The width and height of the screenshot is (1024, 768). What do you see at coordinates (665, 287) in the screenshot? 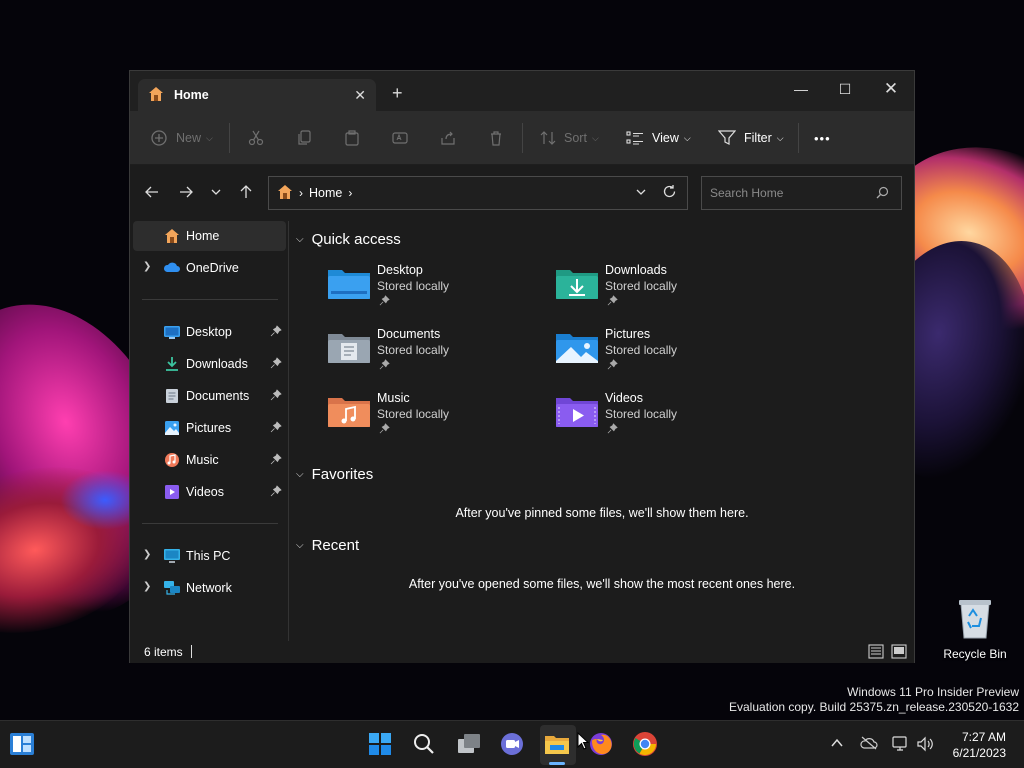
I see `quick-access-item-downloads: Downloads Stored locally` at bounding box center [665, 287].